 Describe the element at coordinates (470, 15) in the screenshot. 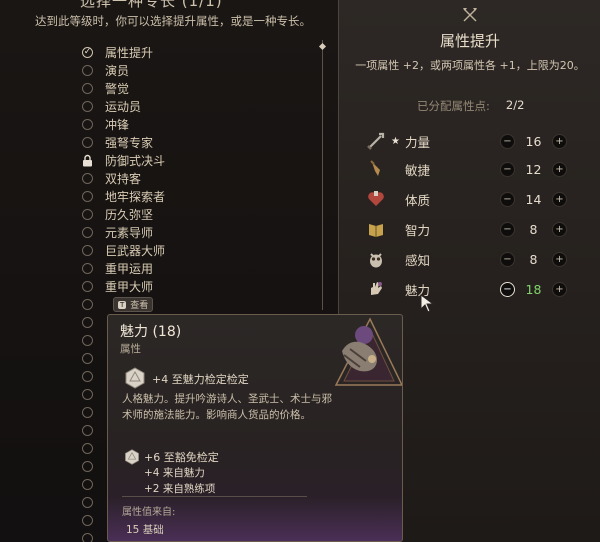

I see `crossed-axes-icon` at that location.